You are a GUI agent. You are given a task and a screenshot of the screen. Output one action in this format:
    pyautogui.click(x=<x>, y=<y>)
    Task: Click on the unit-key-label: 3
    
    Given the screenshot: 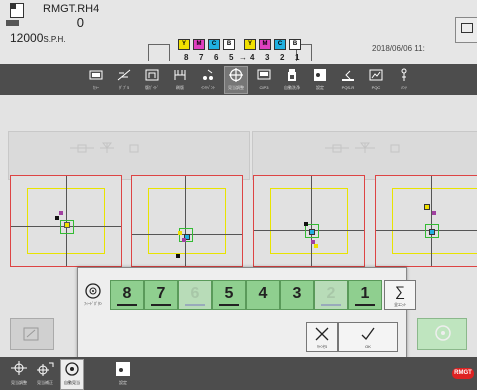 What is the action you would take?
    pyautogui.click(x=297, y=293)
    